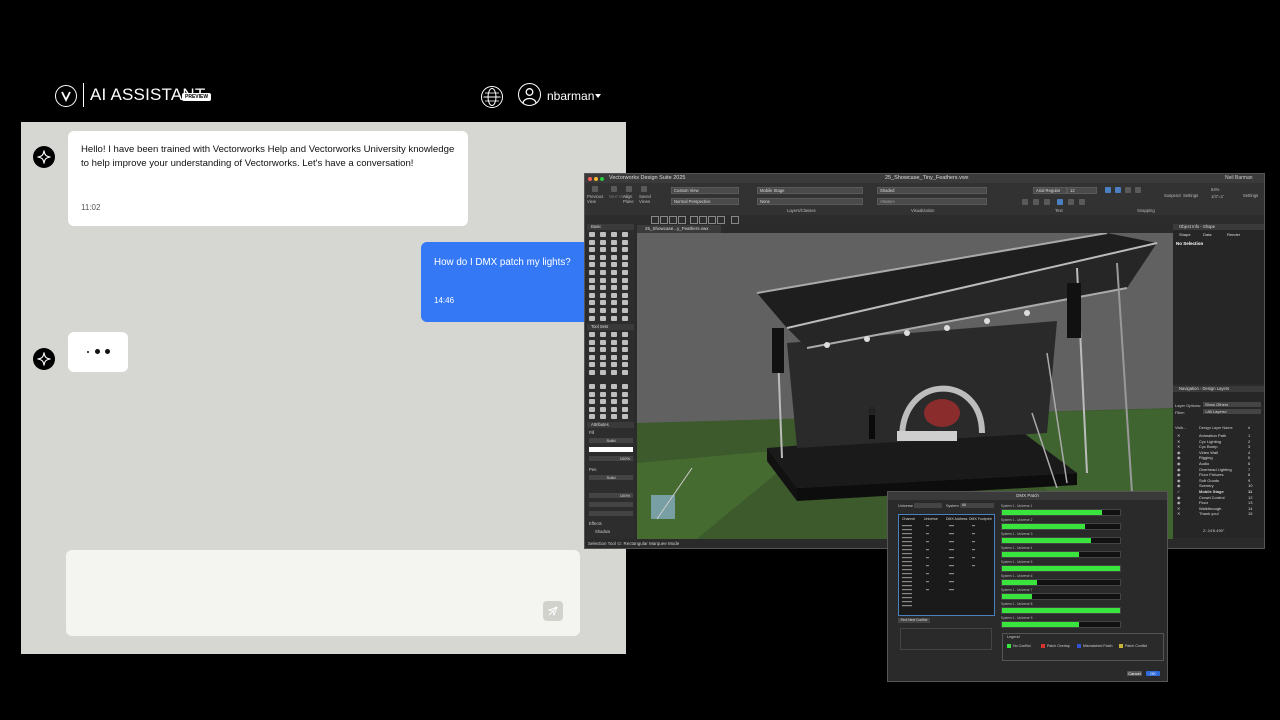  Describe the element at coordinates (492, 97) in the screenshot. I see `globe-icon` at that location.